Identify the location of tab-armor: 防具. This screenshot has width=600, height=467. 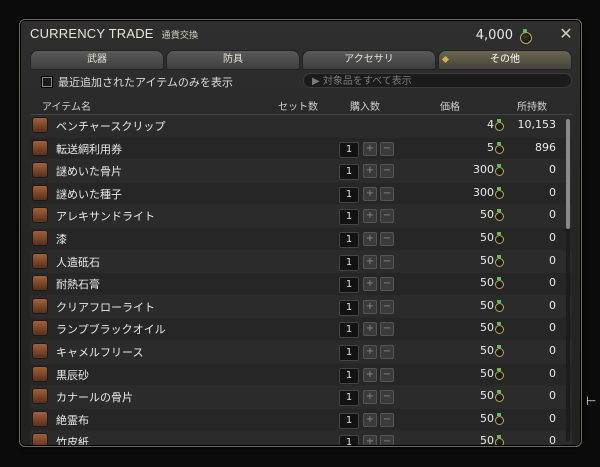
(233, 60).